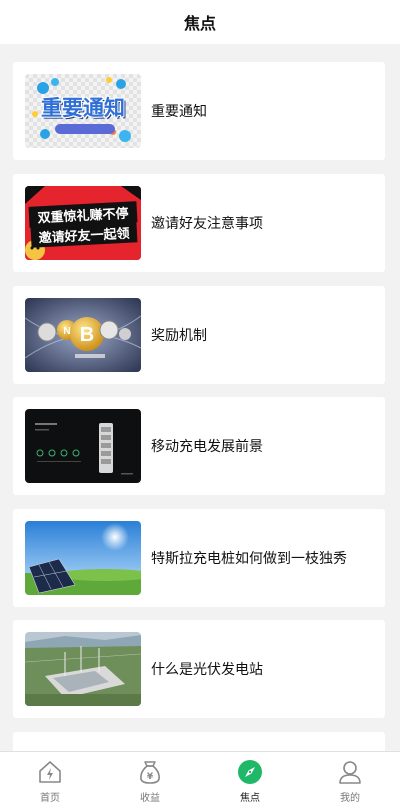  I want to click on yen-bag-icon: ¥, so click(150, 772).